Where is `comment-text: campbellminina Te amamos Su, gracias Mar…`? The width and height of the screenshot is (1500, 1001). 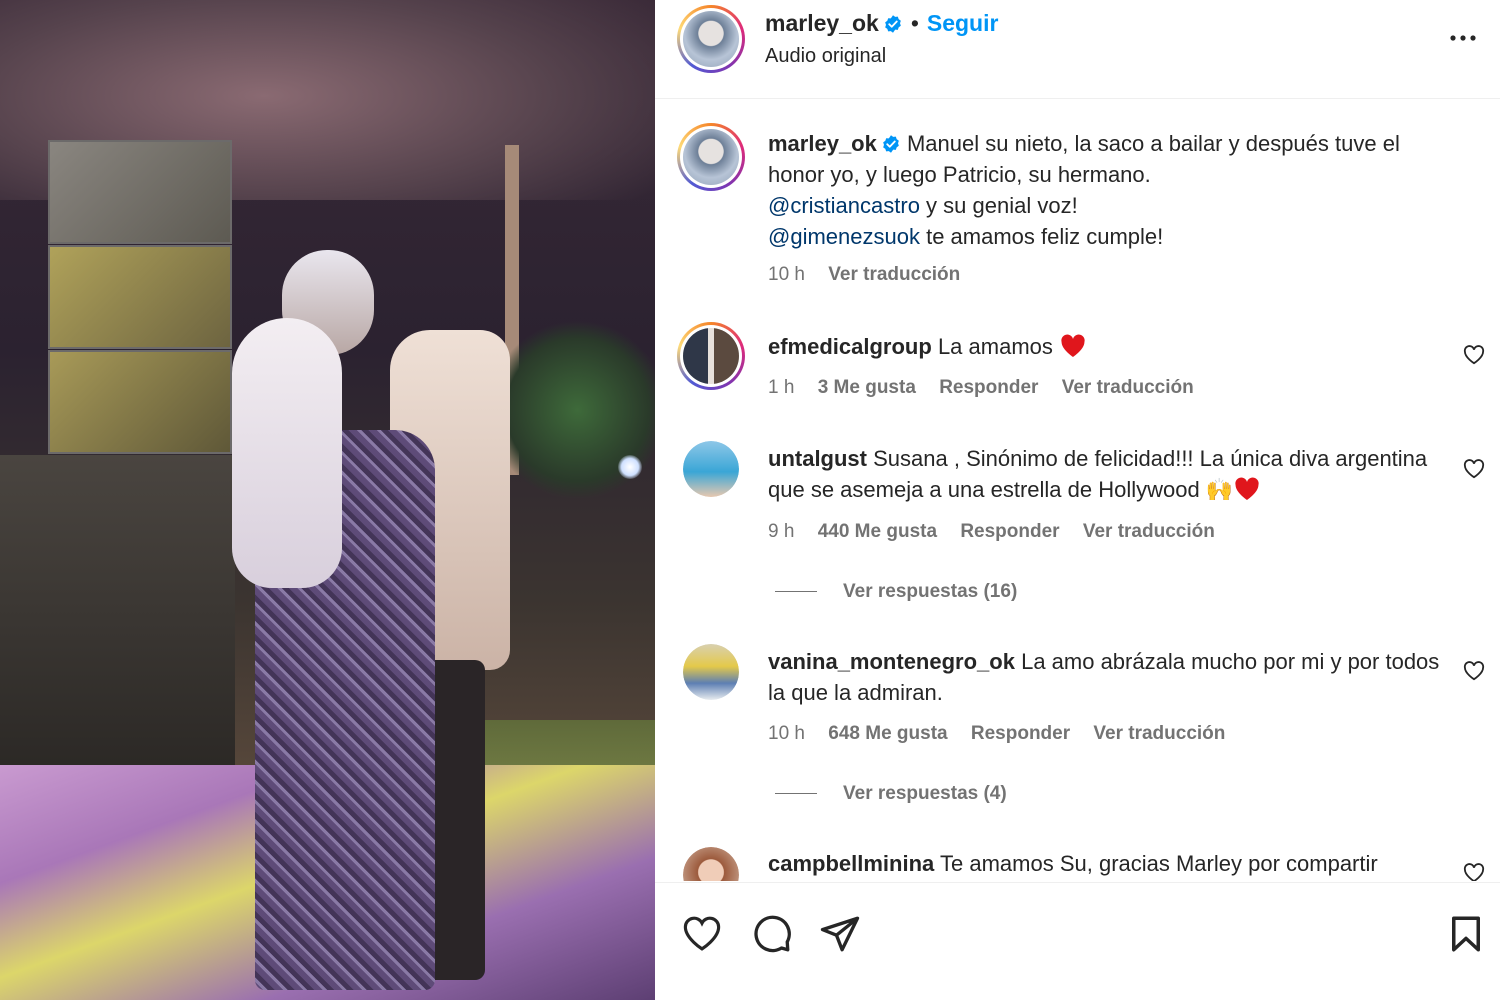 comment-text: campbellminina Te amamos Su, gracias Mar… is located at coordinates (1108, 863).